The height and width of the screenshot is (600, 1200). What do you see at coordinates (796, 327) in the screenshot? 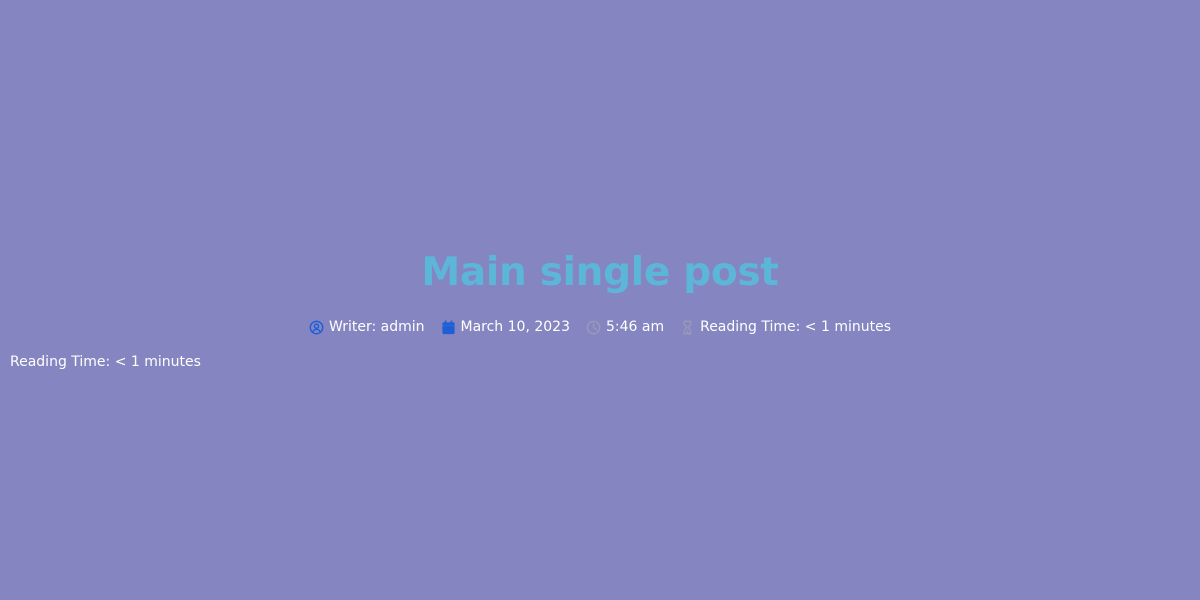
I see `meta-reading-time-text: Reading Time: < 1 minutes` at bounding box center [796, 327].